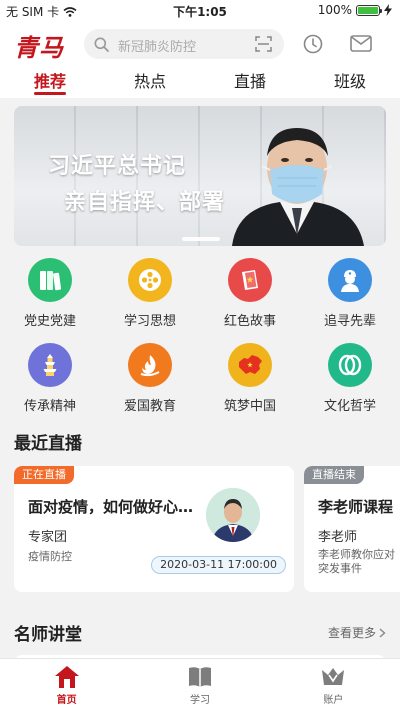 The width and height of the screenshot is (400, 710). What do you see at coordinates (48, 537) in the screenshot?
I see `live-card-speaker: 专家团` at bounding box center [48, 537].